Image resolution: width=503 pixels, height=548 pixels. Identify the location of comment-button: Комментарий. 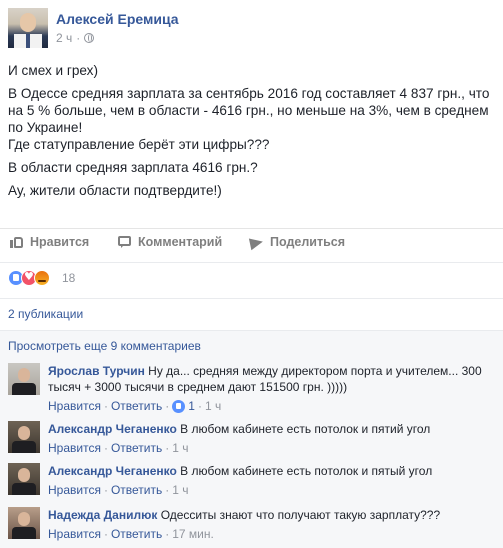
(170, 242).